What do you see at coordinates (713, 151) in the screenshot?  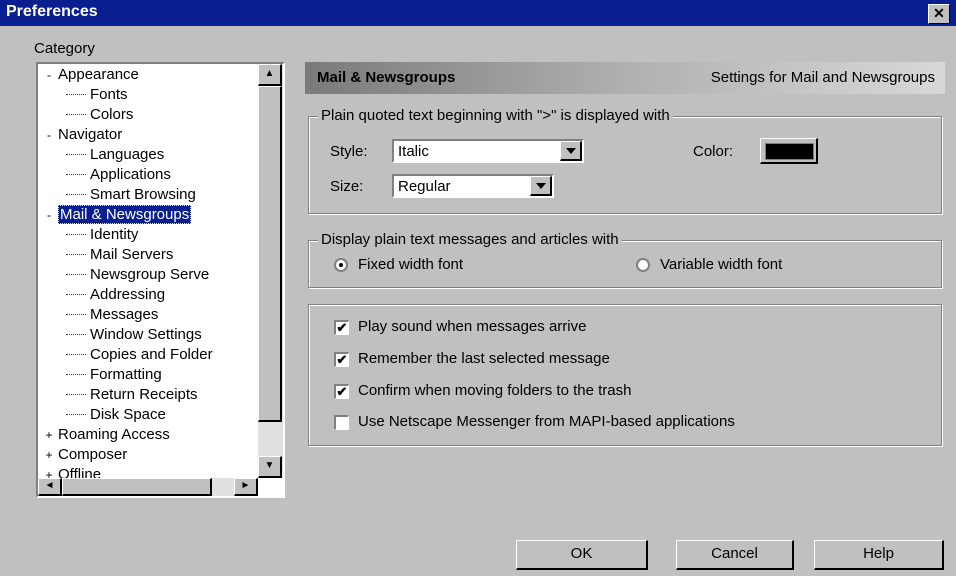 I see `color-label: Color:` at bounding box center [713, 151].